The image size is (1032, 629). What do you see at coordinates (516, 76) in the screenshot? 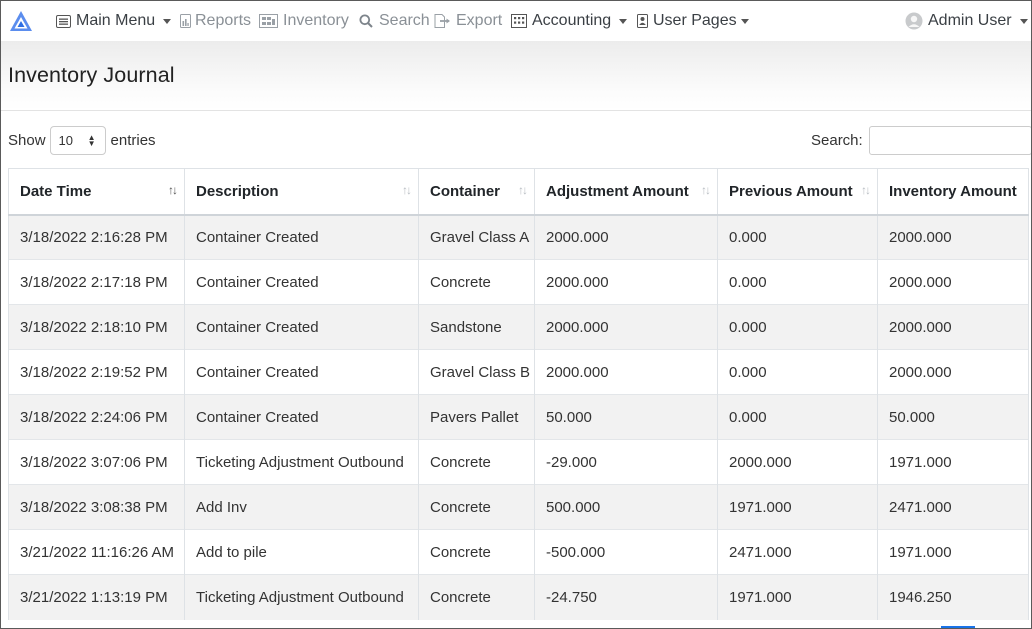
I see `page-header: Inventory Journal` at bounding box center [516, 76].